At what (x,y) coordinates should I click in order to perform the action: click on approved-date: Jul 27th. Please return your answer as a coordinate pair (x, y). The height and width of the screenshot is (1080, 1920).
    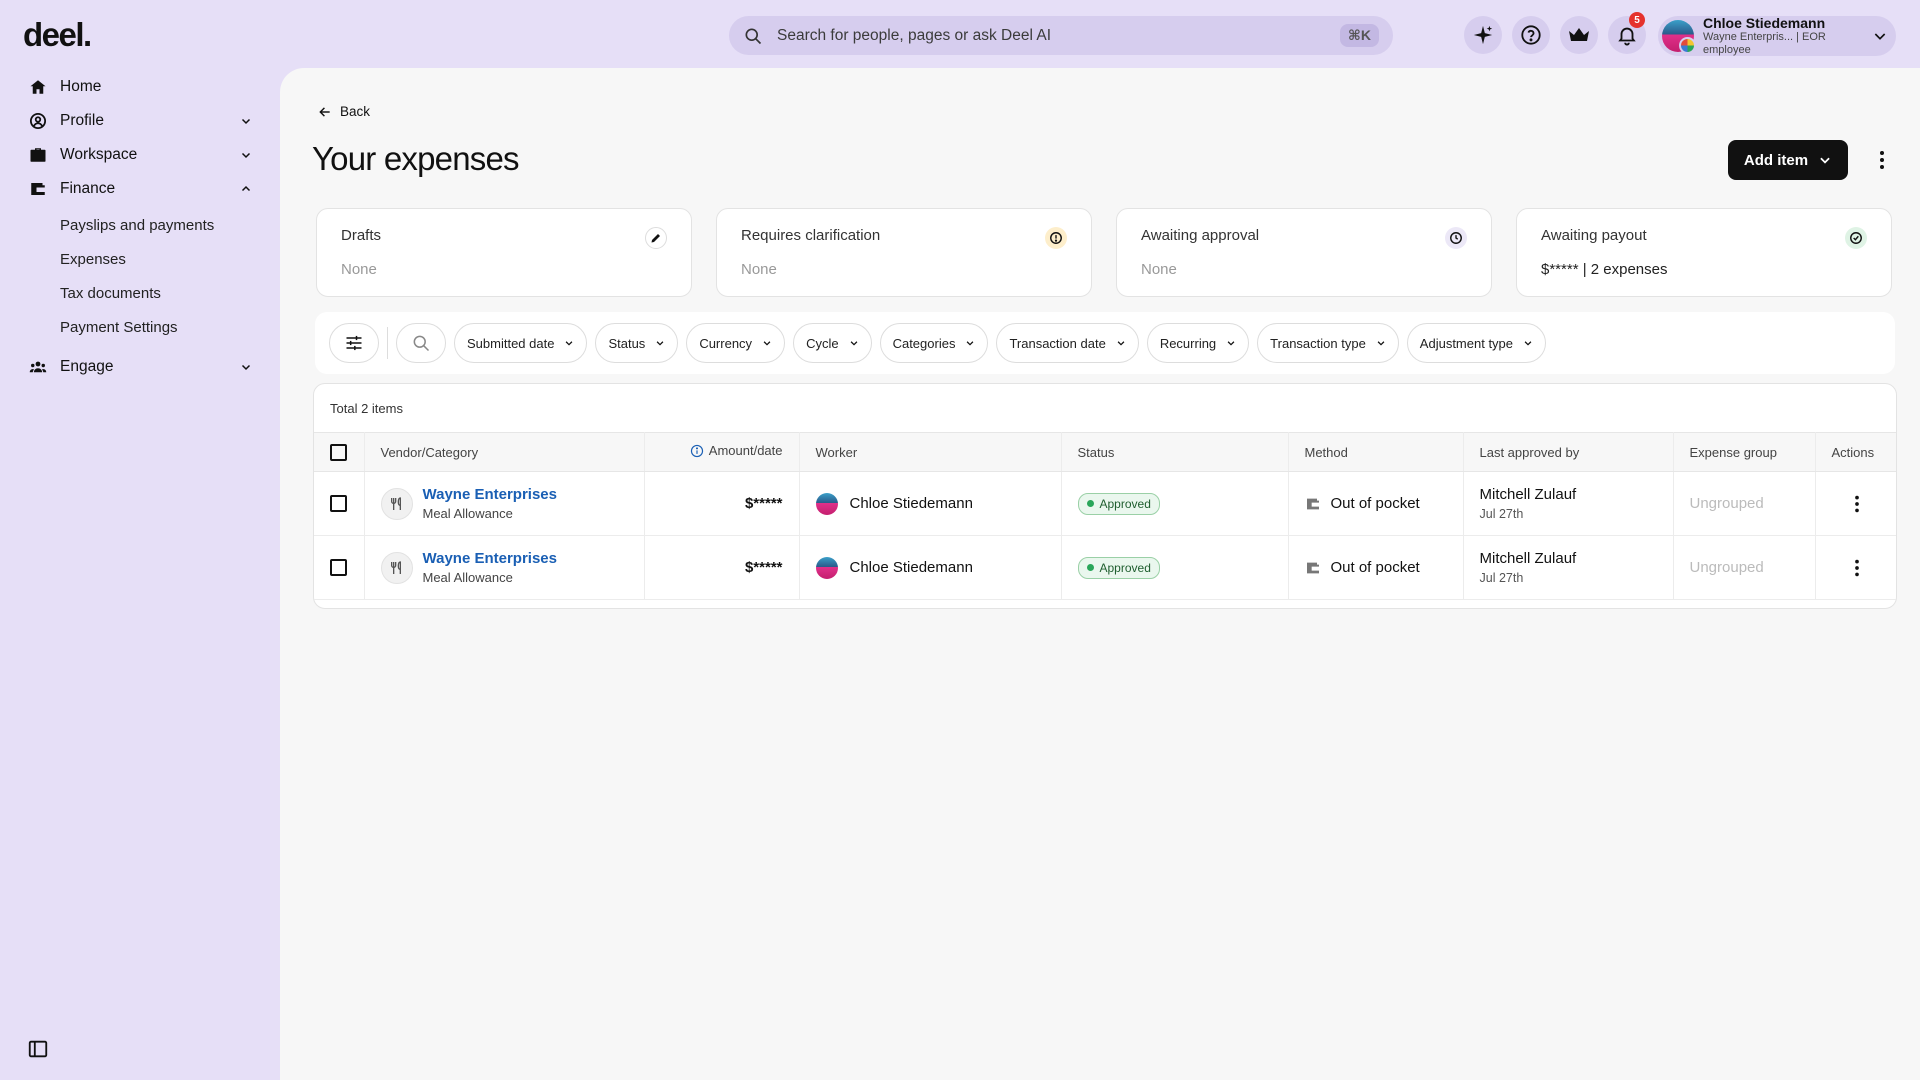
    Looking at the image, I should click on (1501, 514).